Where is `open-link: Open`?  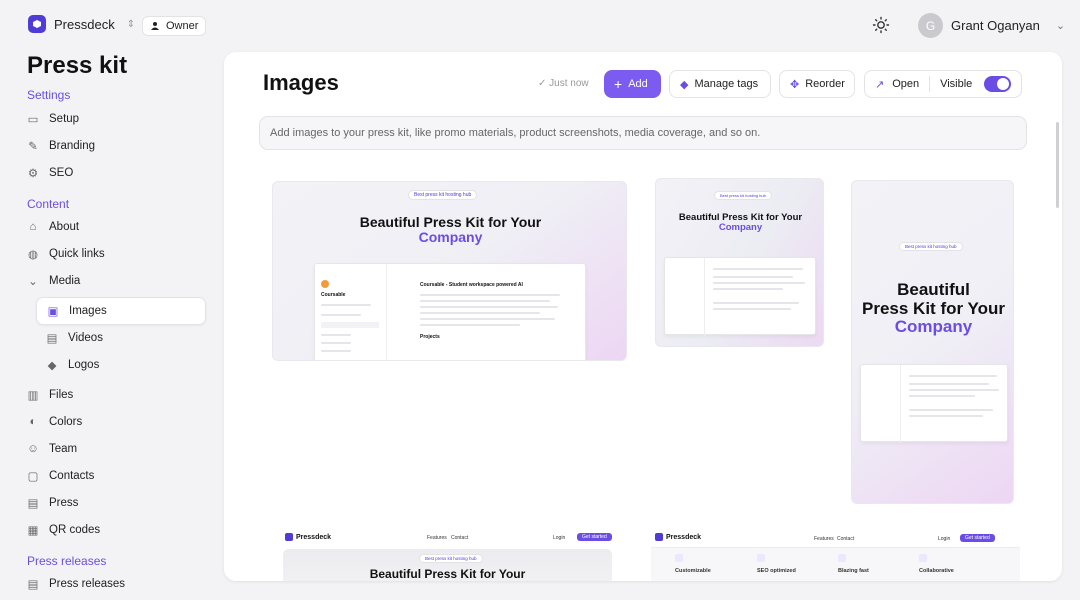
open-link: Open is located at coordinates (905, 84).